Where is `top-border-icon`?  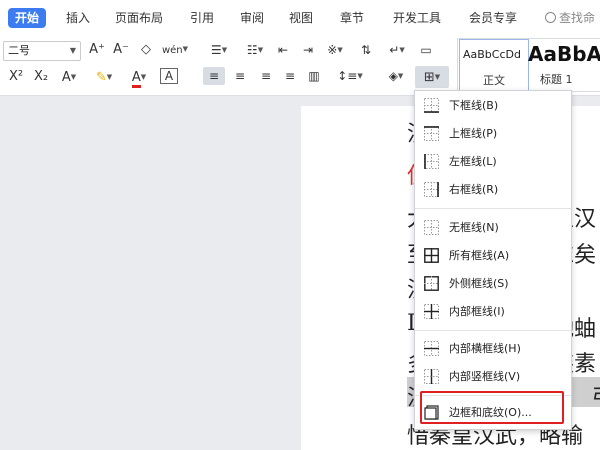 top-border-icon is located at coordinates (431, 133).